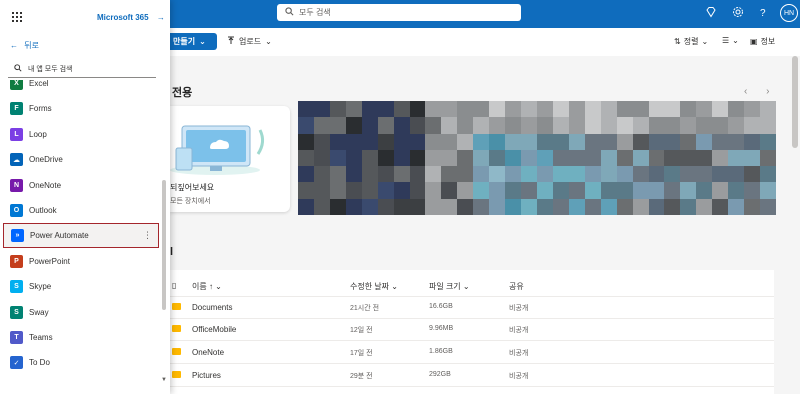  I want to click on upload-button: 업로드 ⌄, so click(249, 41).